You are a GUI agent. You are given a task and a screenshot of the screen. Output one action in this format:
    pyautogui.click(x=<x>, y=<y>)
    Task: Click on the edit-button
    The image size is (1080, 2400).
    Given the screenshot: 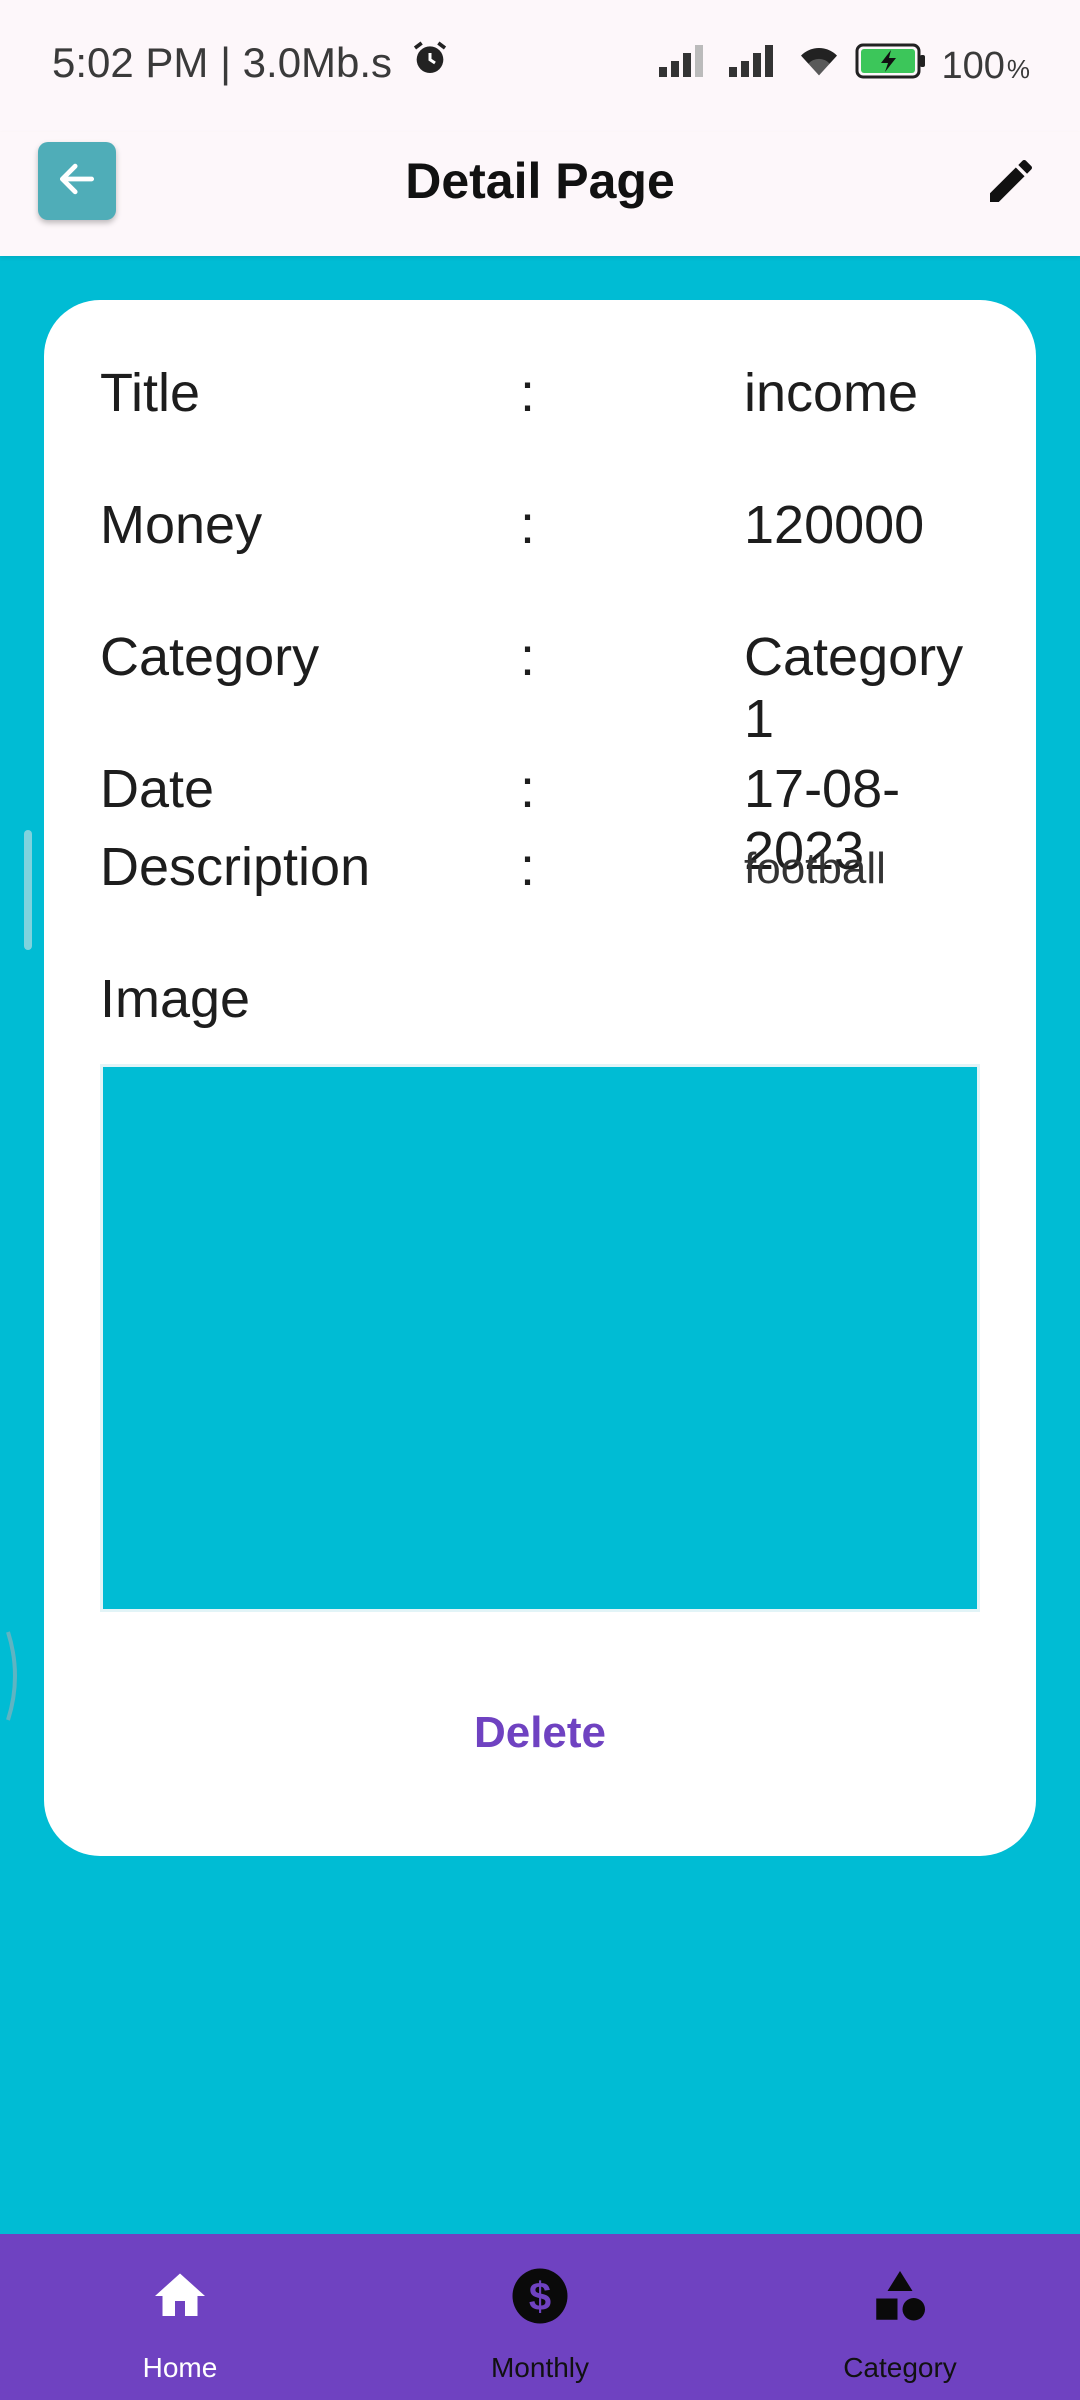 What is the action you would take?
    pyautogui.click(x=1011, y=183)
    